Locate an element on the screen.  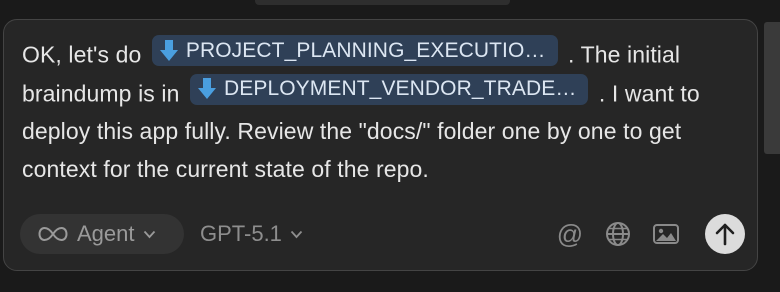
mention-button: @ is located at coordinates (570, 234).